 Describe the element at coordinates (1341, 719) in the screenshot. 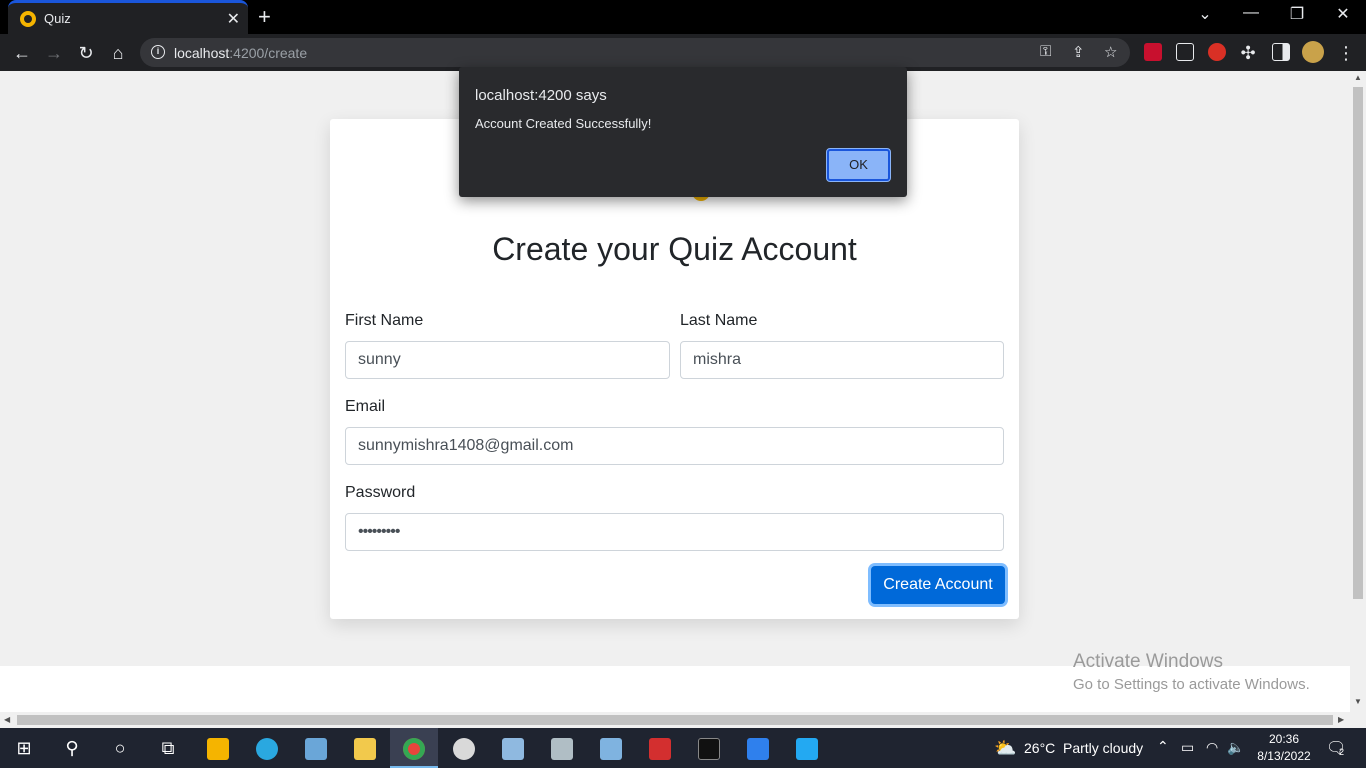

I see `scroll-right-arrow-icon: ▶` at that location.